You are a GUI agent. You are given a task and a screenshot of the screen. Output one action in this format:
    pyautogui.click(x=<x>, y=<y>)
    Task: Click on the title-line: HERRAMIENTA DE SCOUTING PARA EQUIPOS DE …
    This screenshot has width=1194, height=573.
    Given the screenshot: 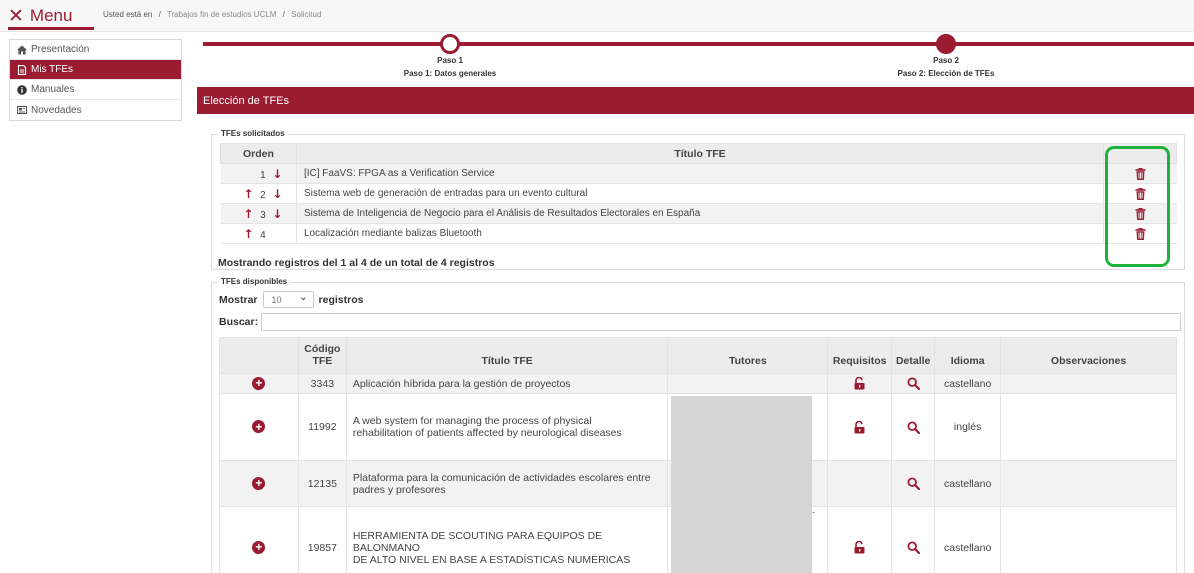 What is the action you would take?
    pyautogui.click(x=477, y=541)
    